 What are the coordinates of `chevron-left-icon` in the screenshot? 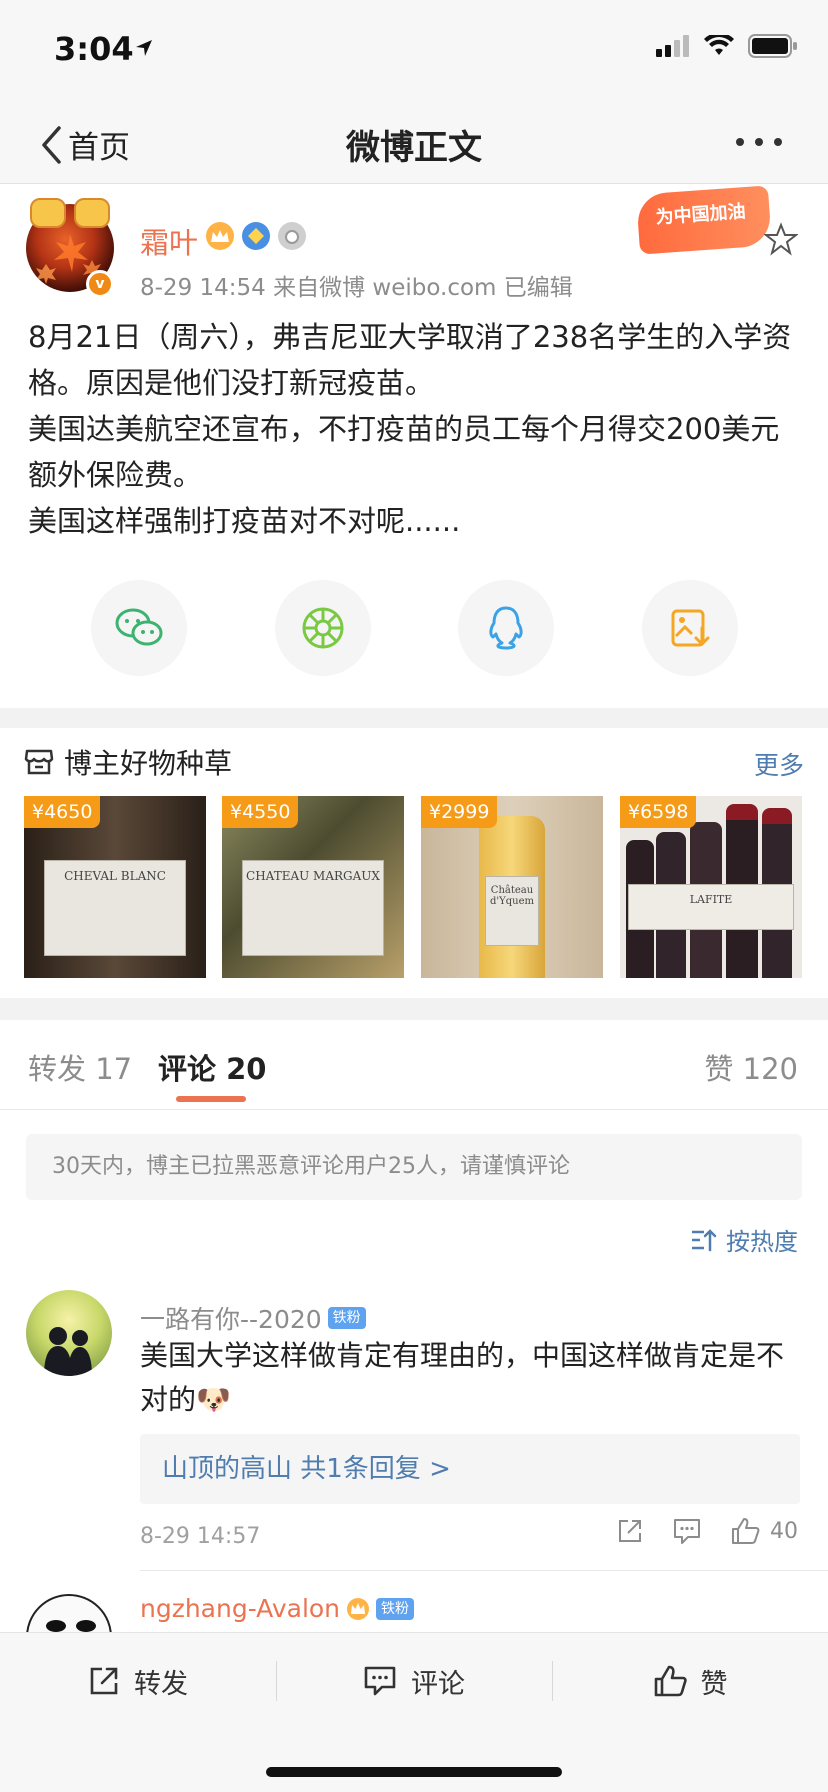 It's located at (51, 144).